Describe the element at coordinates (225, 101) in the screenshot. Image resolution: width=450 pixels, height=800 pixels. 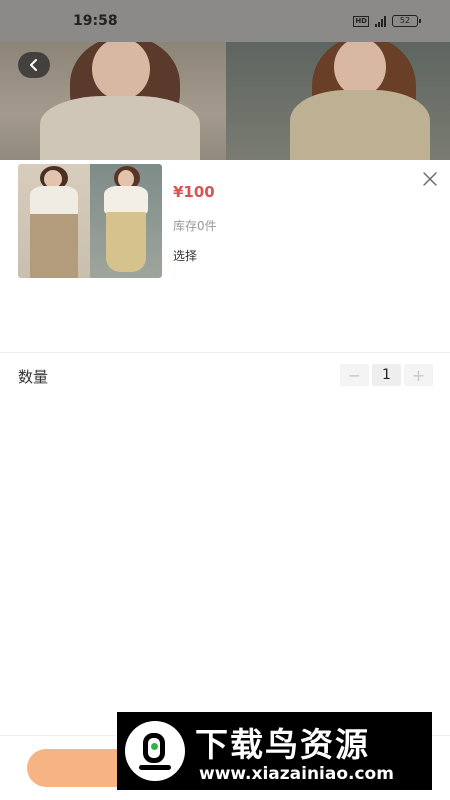
I see `product-gallery` at that location.